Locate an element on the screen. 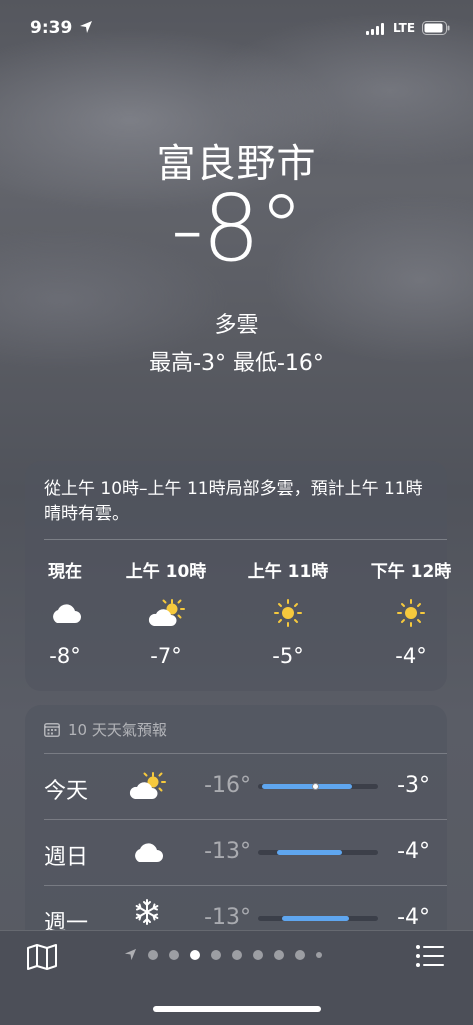 This screenshot has width=473, height=1025. weather-condition: 多雲 is located at coordinates (236, 325).